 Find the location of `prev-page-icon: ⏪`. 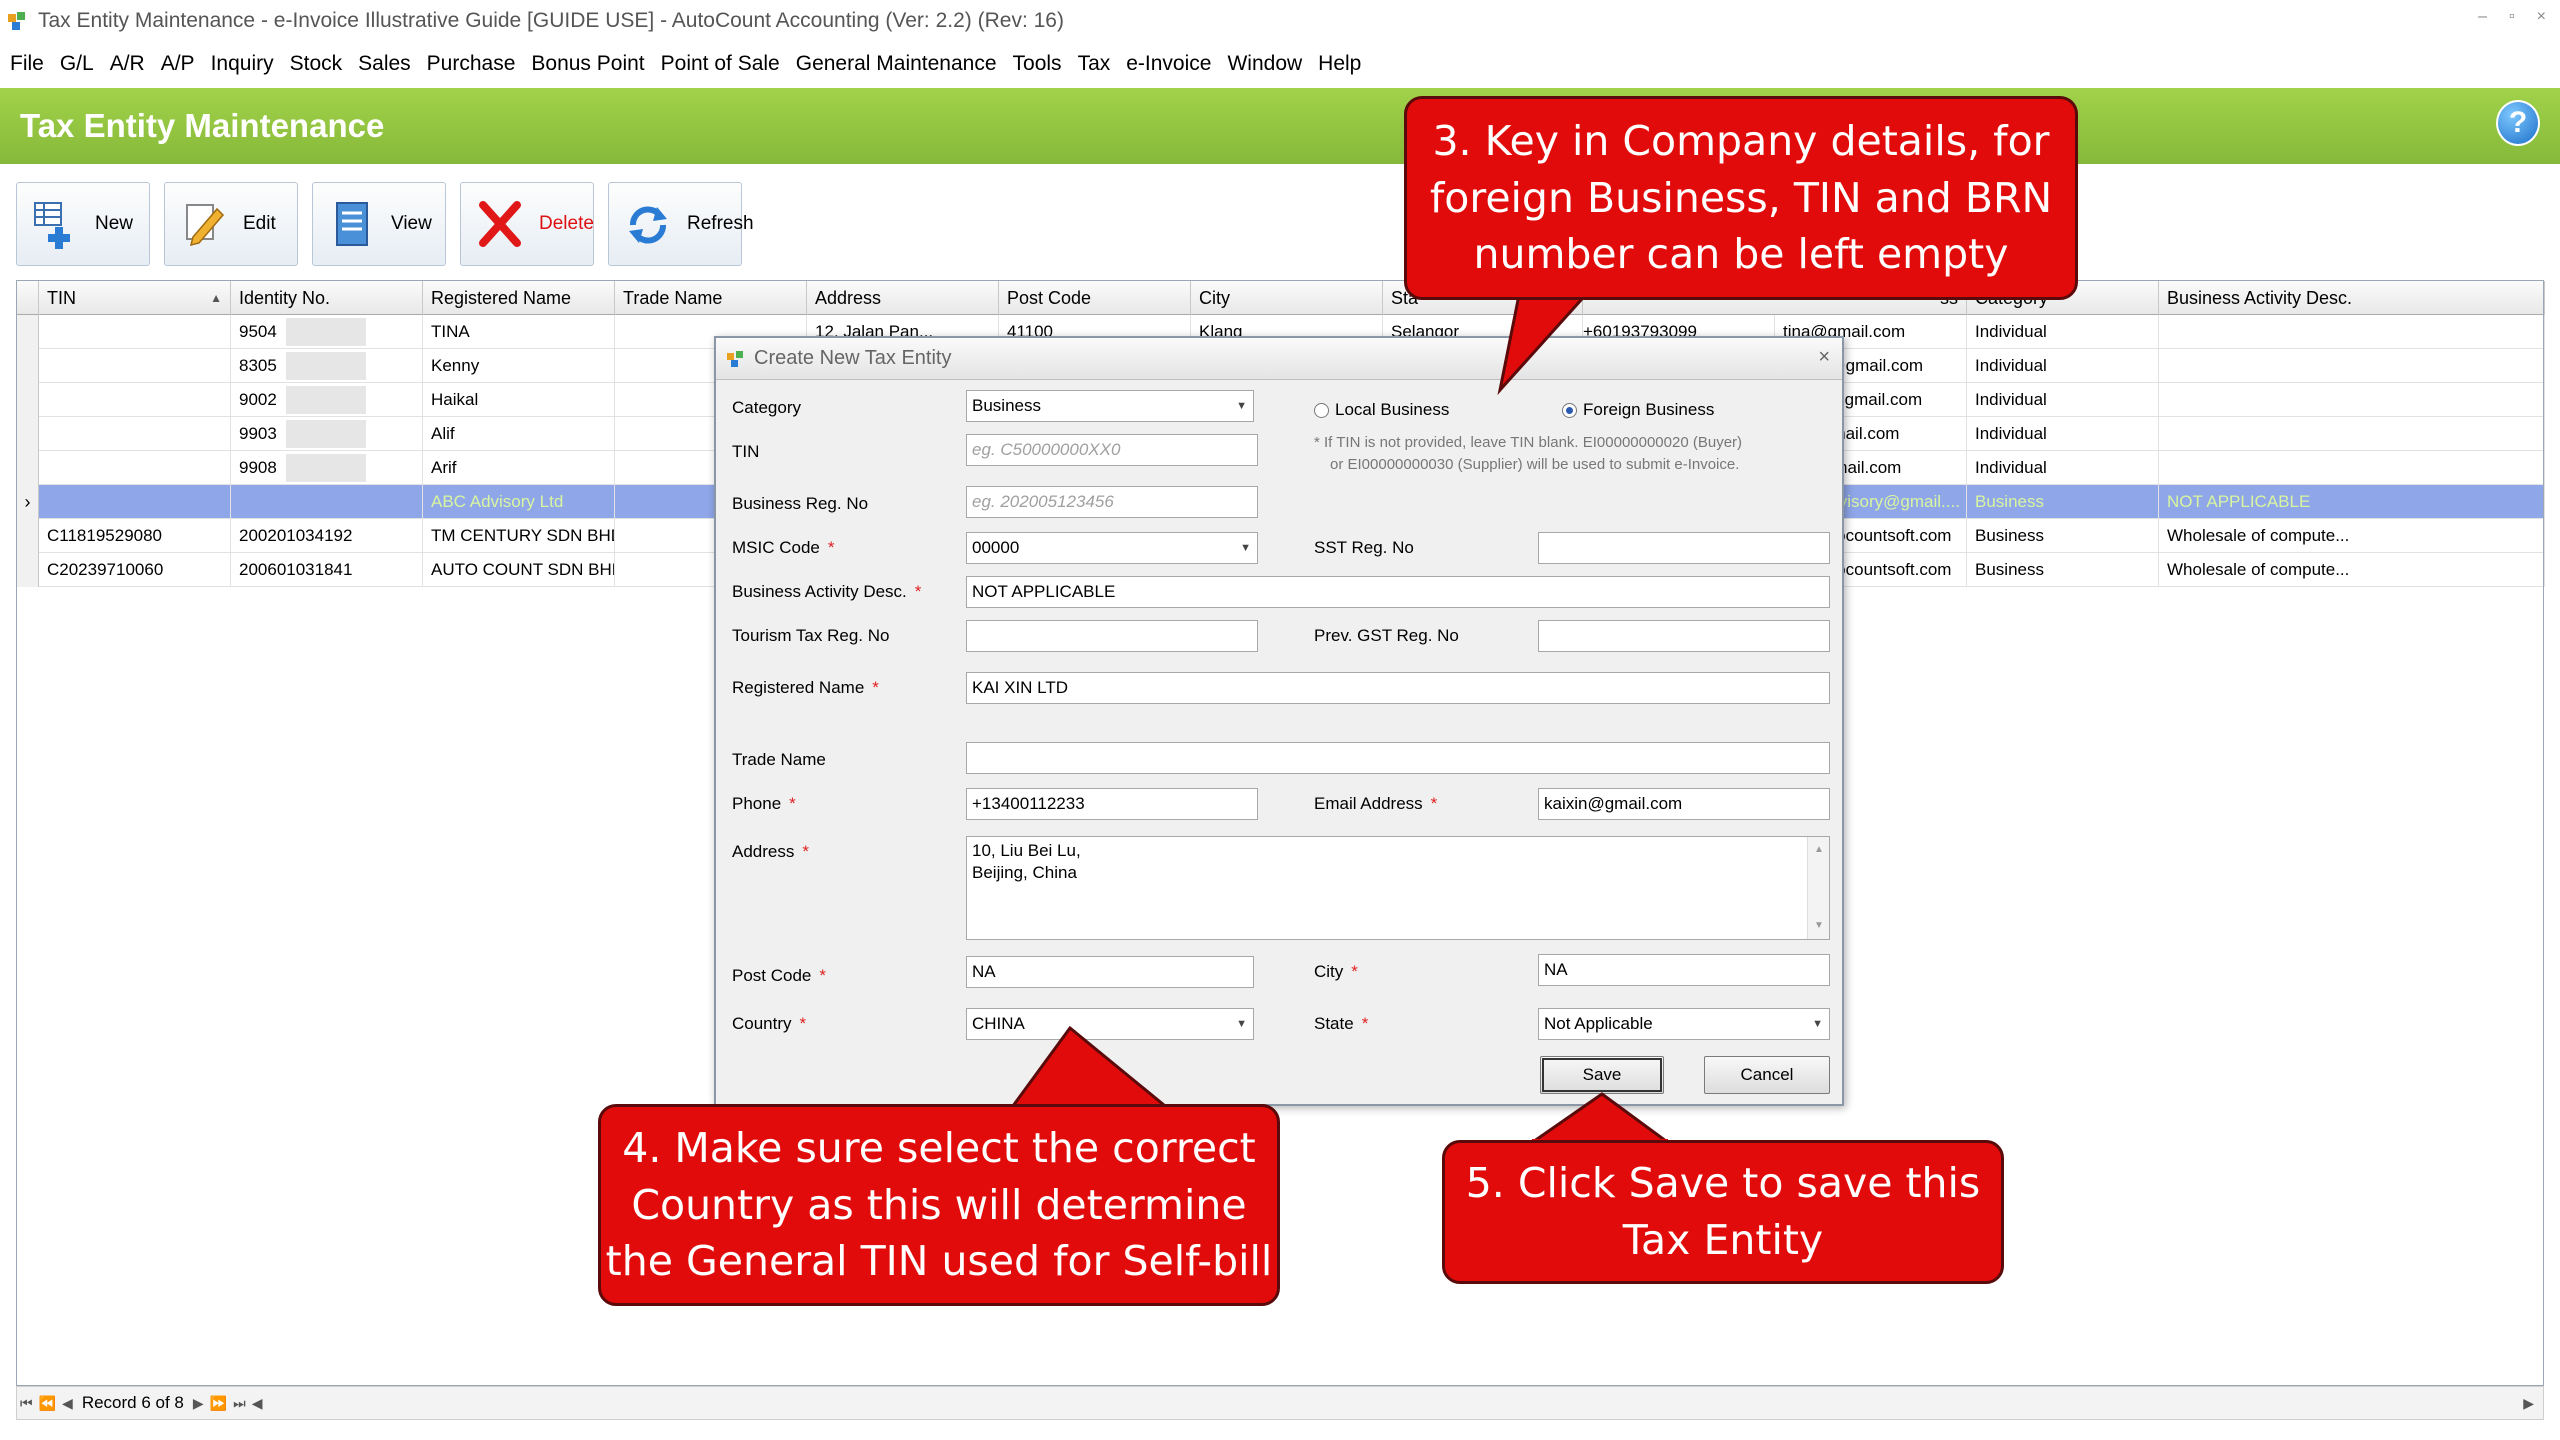

prev-page-icon: ⏪ is located at coordinates (47, 1403).